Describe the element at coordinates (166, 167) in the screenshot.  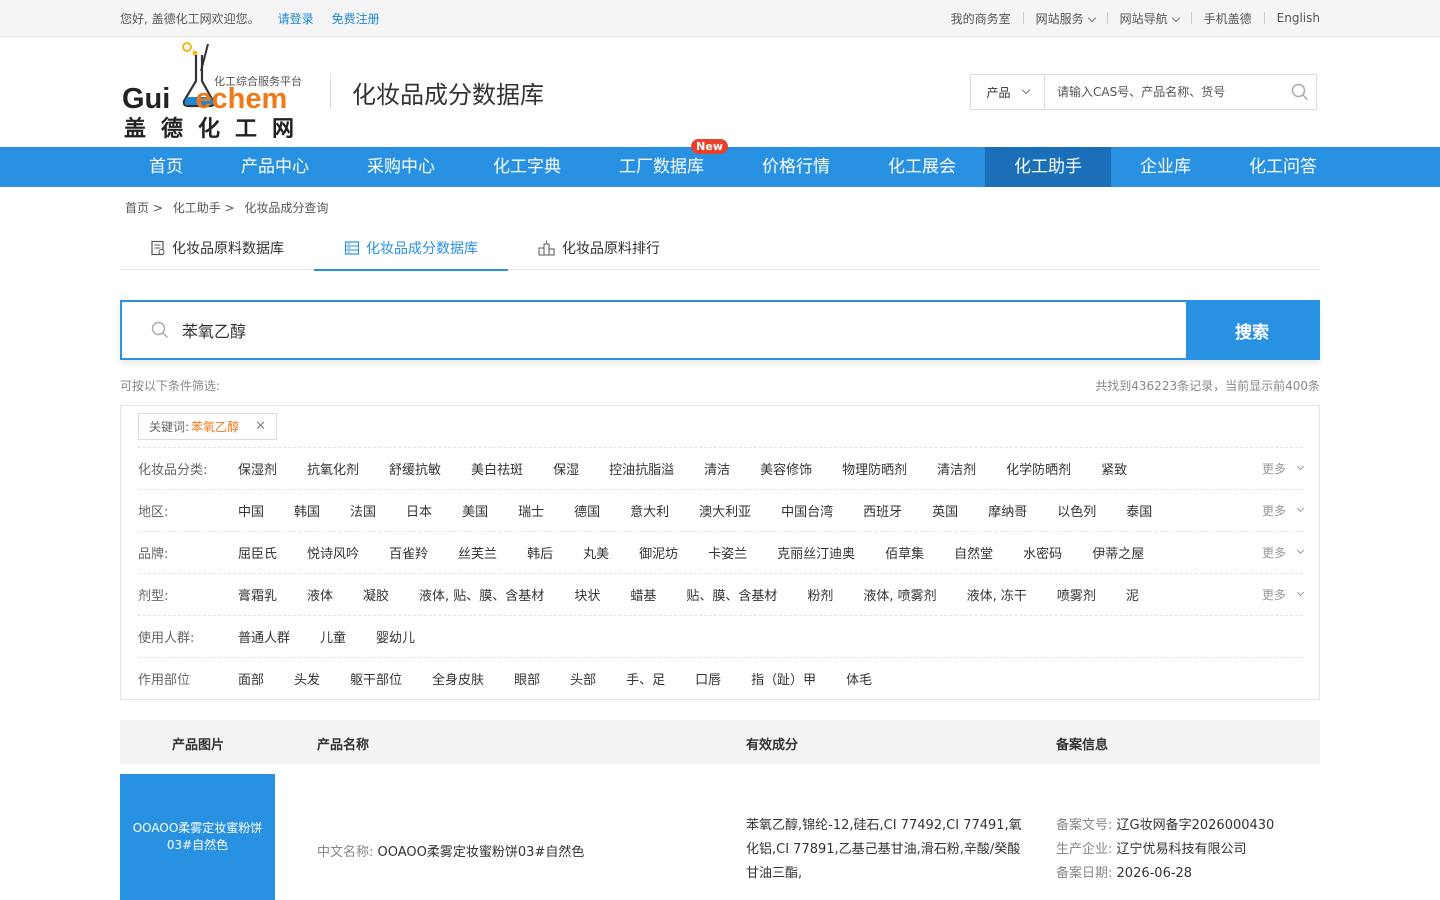
I see `nav-item-home: 首页` at that location.